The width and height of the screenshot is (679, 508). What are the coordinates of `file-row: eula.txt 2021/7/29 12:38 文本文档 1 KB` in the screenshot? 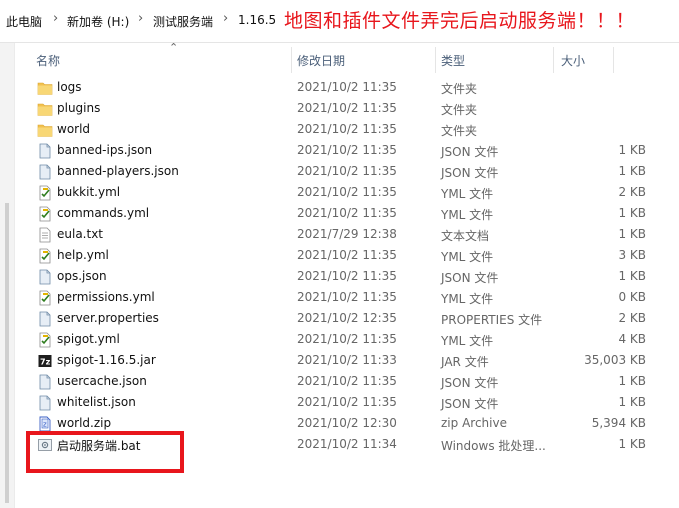 It's located at (340, 234).